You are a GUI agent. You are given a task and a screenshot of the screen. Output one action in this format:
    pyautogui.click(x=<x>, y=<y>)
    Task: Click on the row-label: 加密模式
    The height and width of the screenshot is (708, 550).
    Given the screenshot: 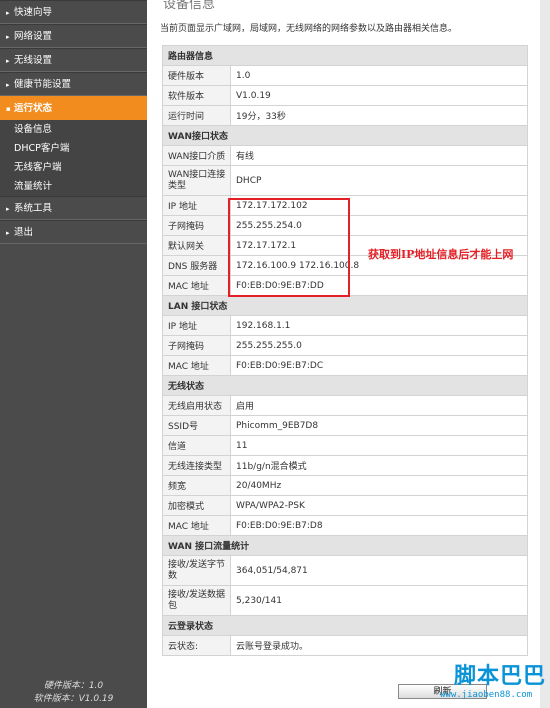 What is the action you would take?
    pyautogui.click(x=196, y=505)
    